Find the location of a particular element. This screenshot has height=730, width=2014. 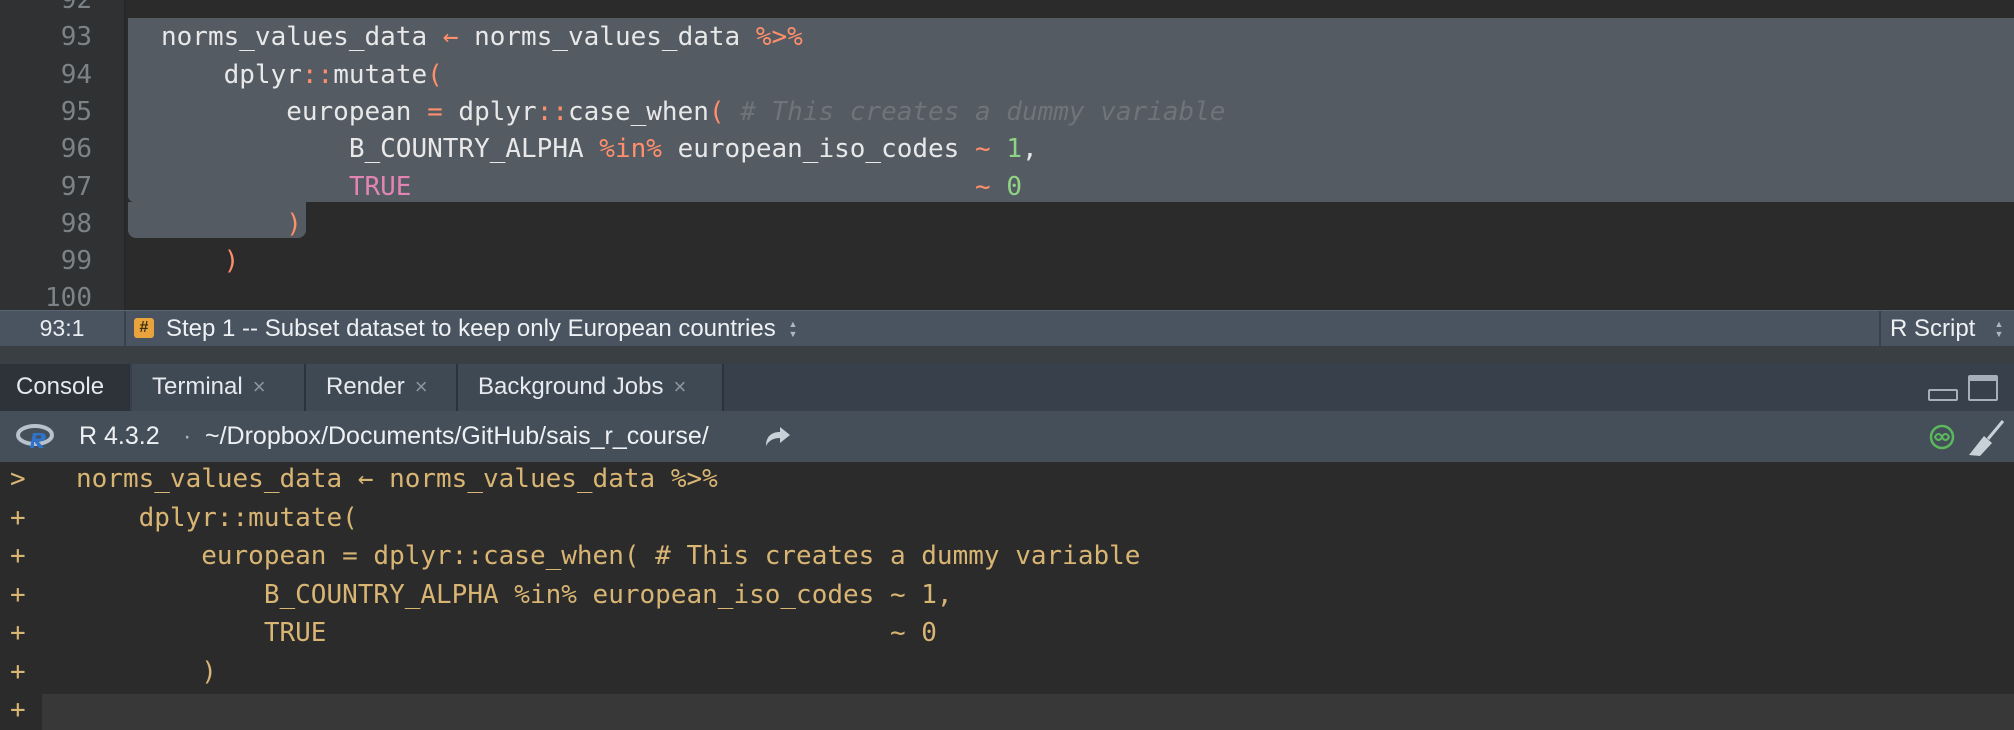

r-logo-icon is located at coordinates (35, 436).